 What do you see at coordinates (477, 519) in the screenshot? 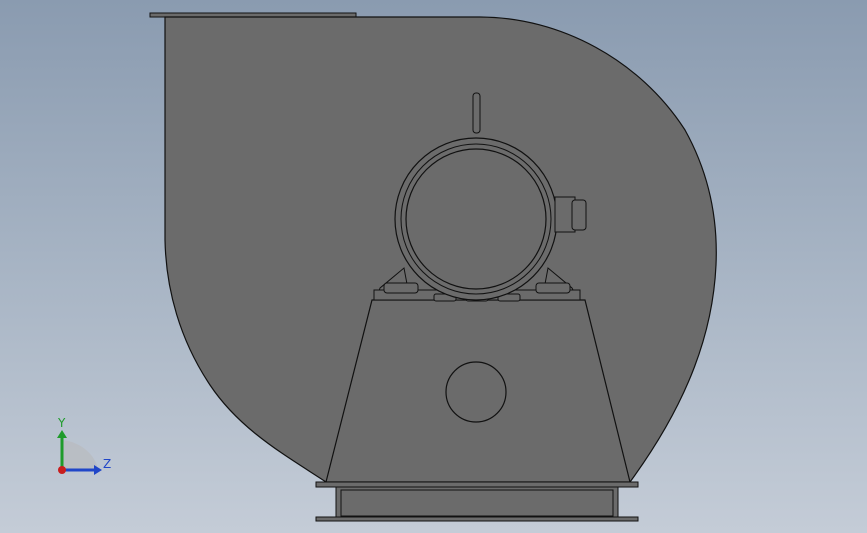
I see `base-plate-bottom` at bounding box center [477, 519].